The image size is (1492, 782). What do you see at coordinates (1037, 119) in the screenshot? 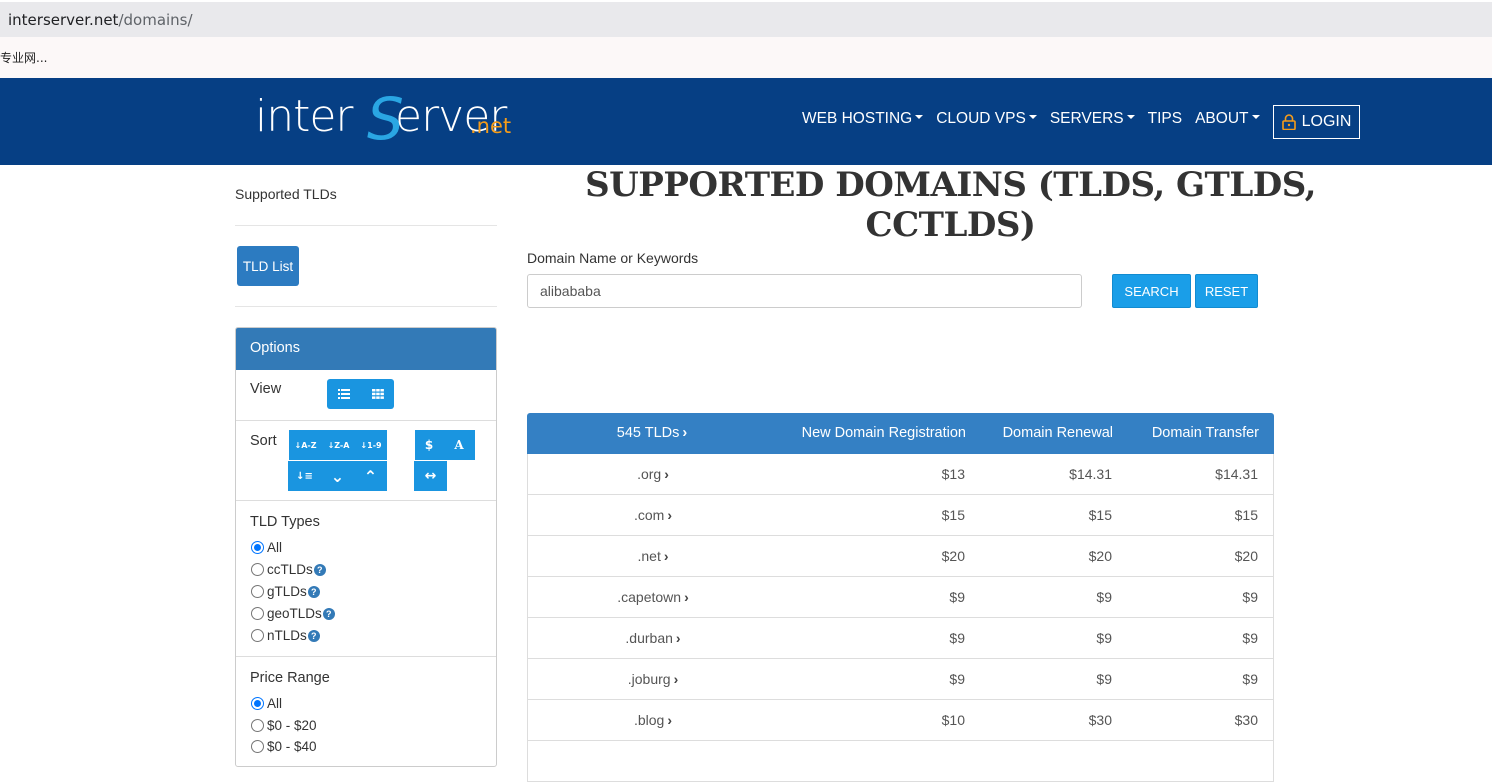
I see `main-nav: WEB HOSTING CLOUD VPS SERVERS TIPS ABOUT` at bounding box center [1037, 119].